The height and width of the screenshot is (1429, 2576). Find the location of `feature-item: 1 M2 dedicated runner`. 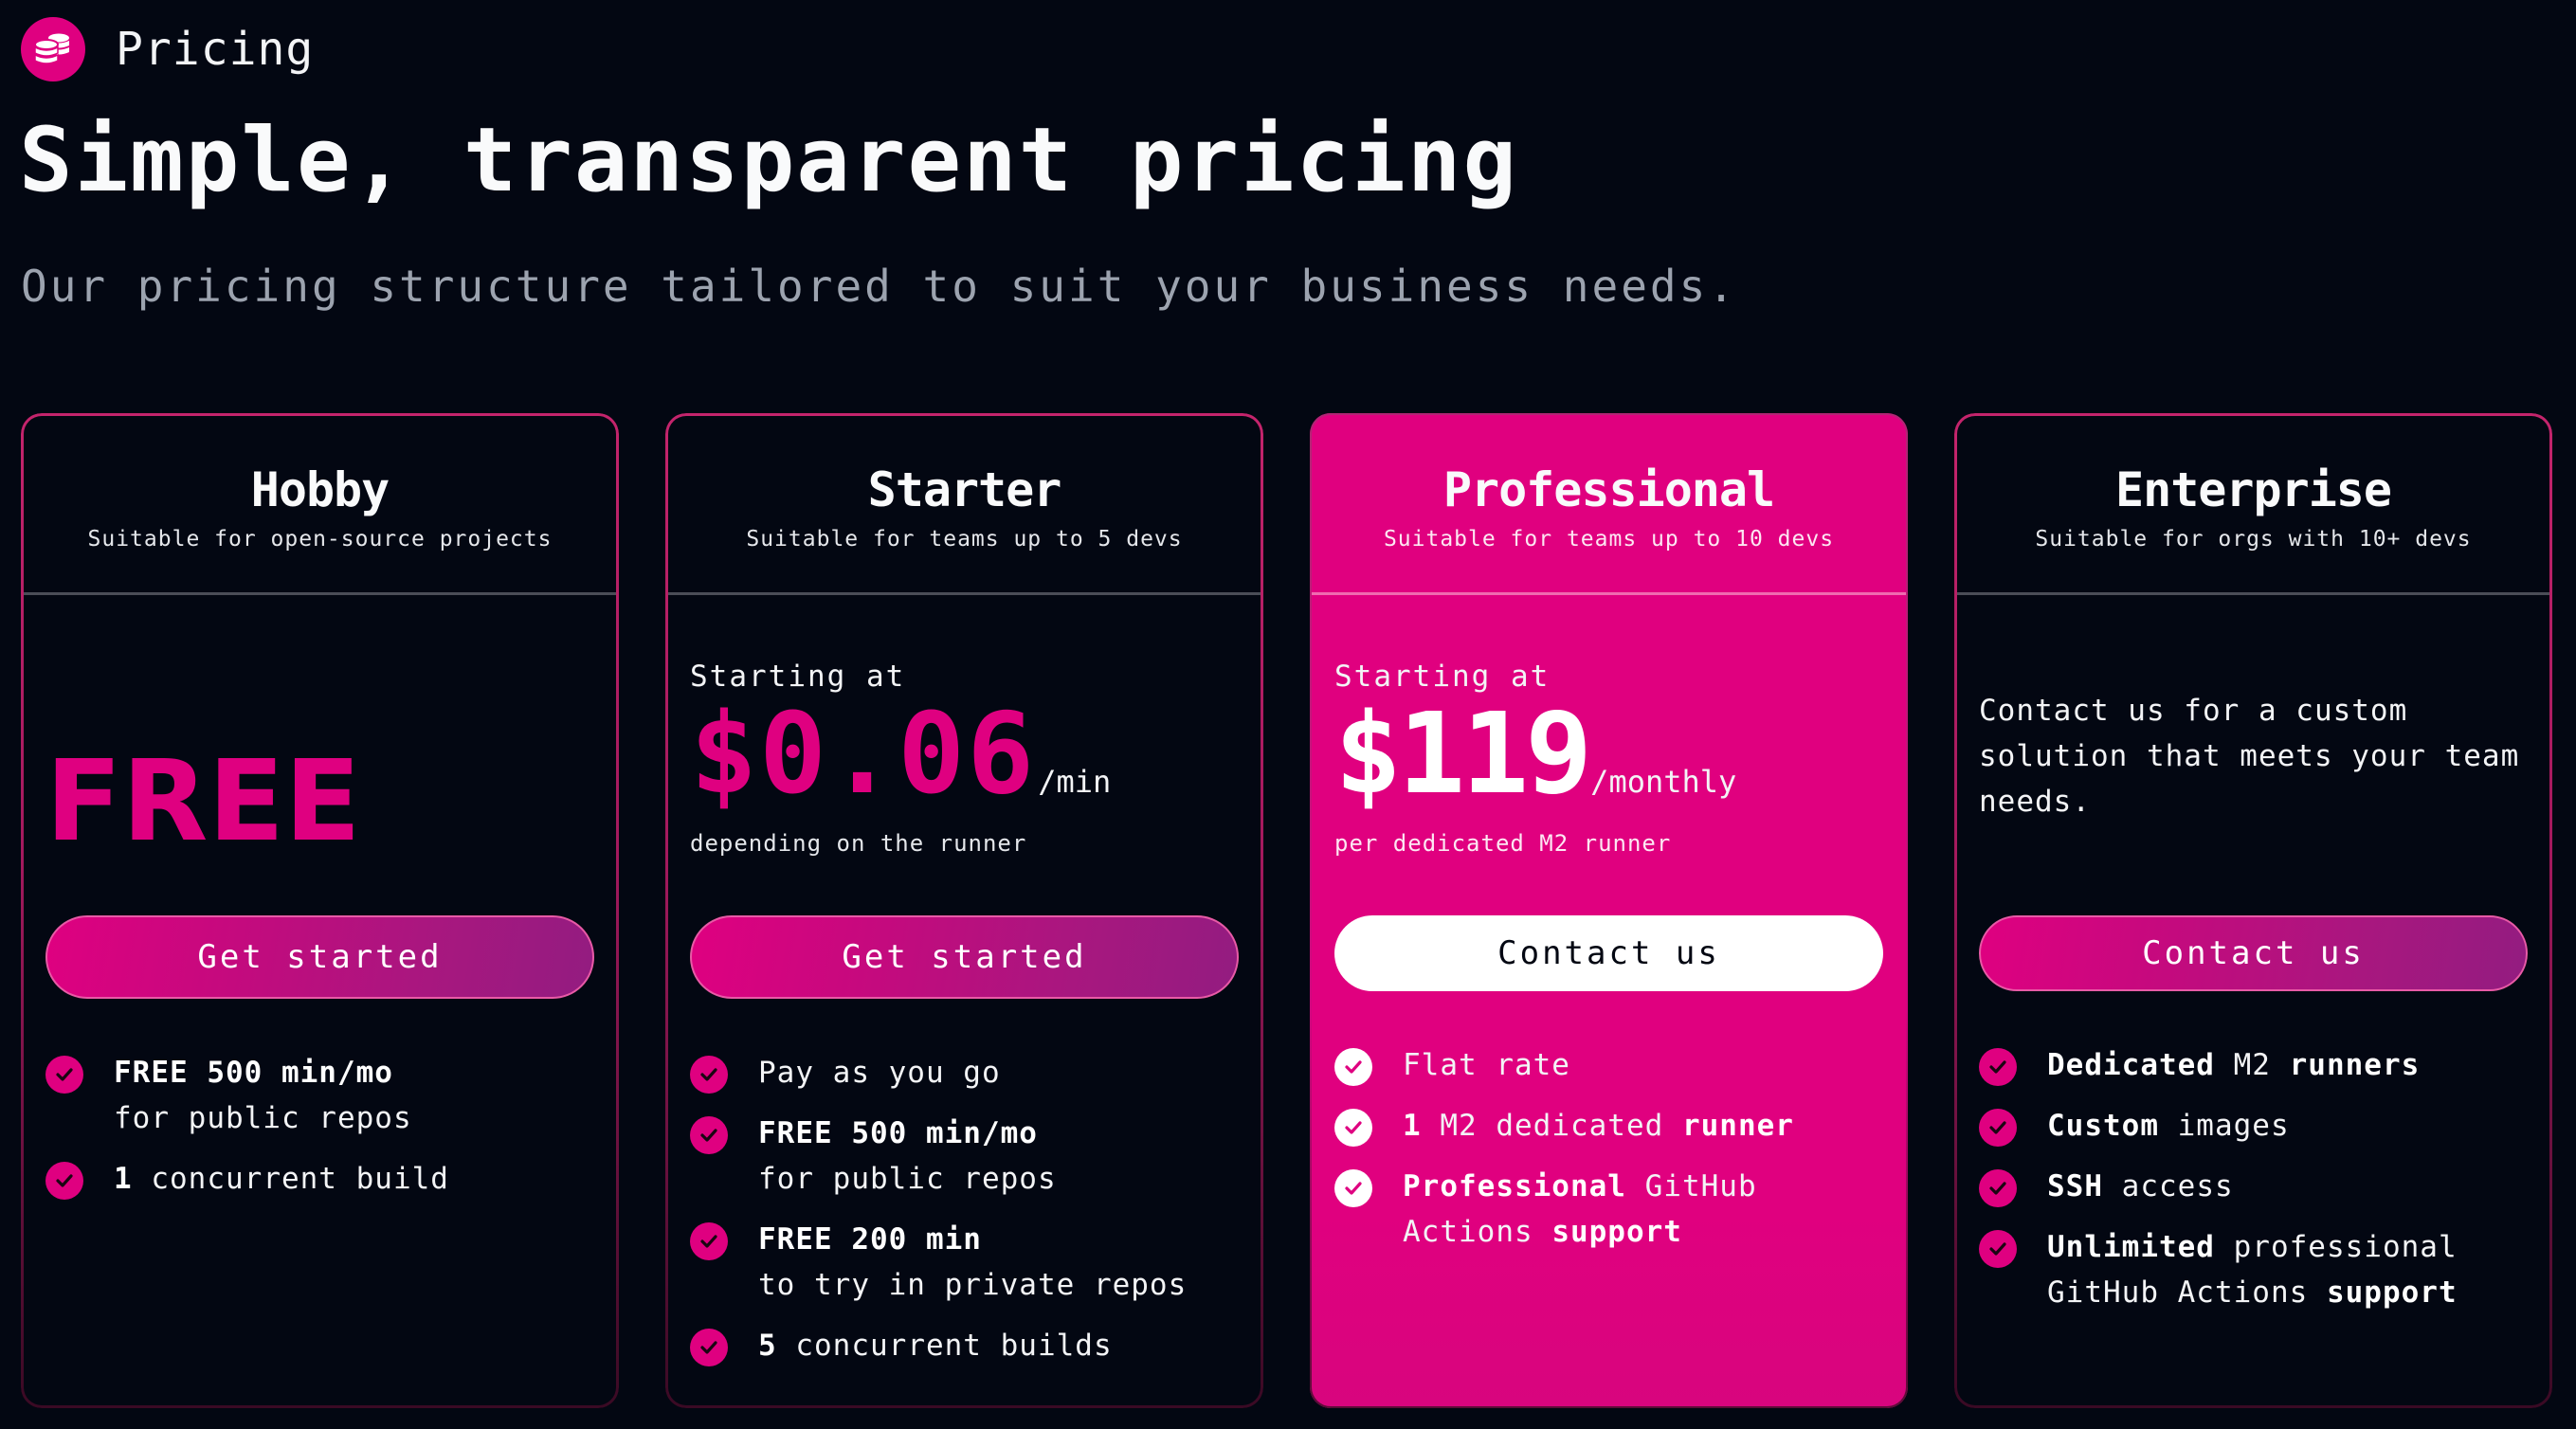

feature-item: 1 M2 dedicated runner is located at coordinates (1611, 1126).